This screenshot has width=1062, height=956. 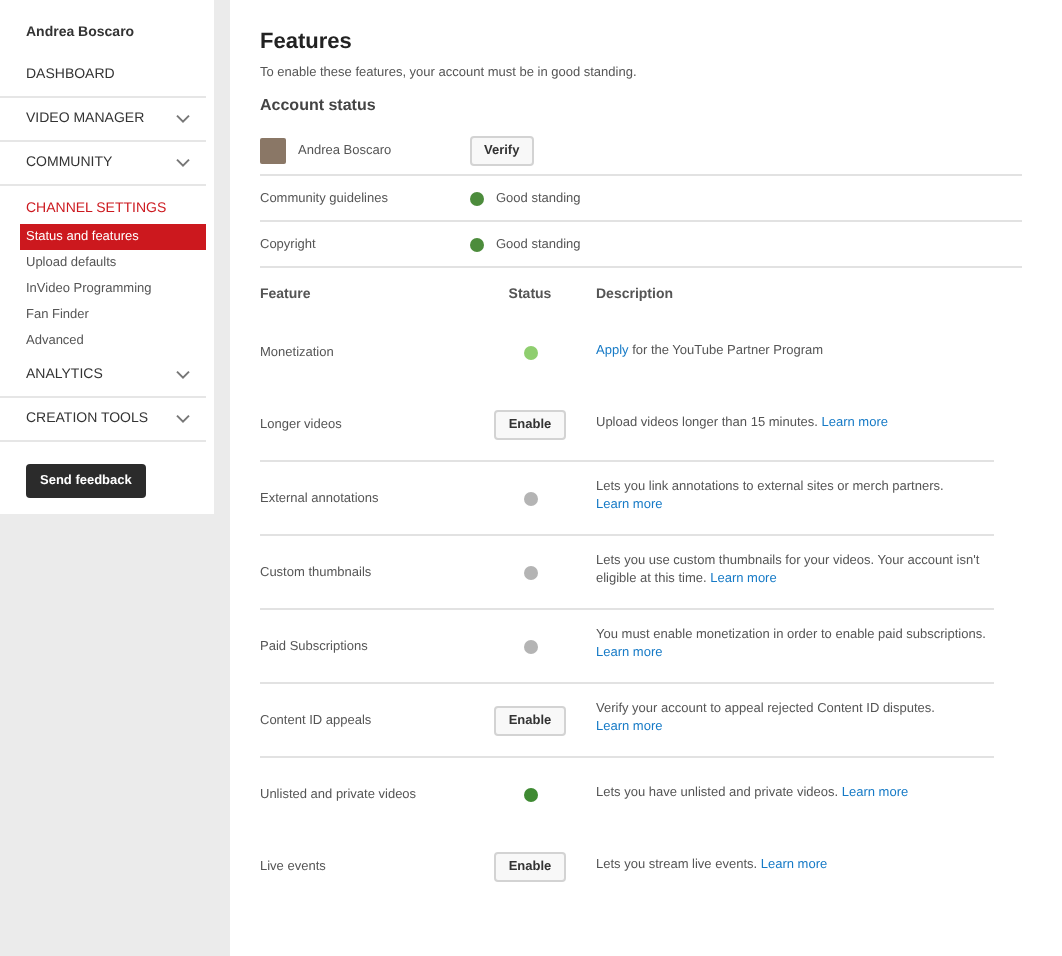 What do you see at coordinates (307, 42) in the screenshot?
I see `page-title: Features` at bounding box center [307, 42].